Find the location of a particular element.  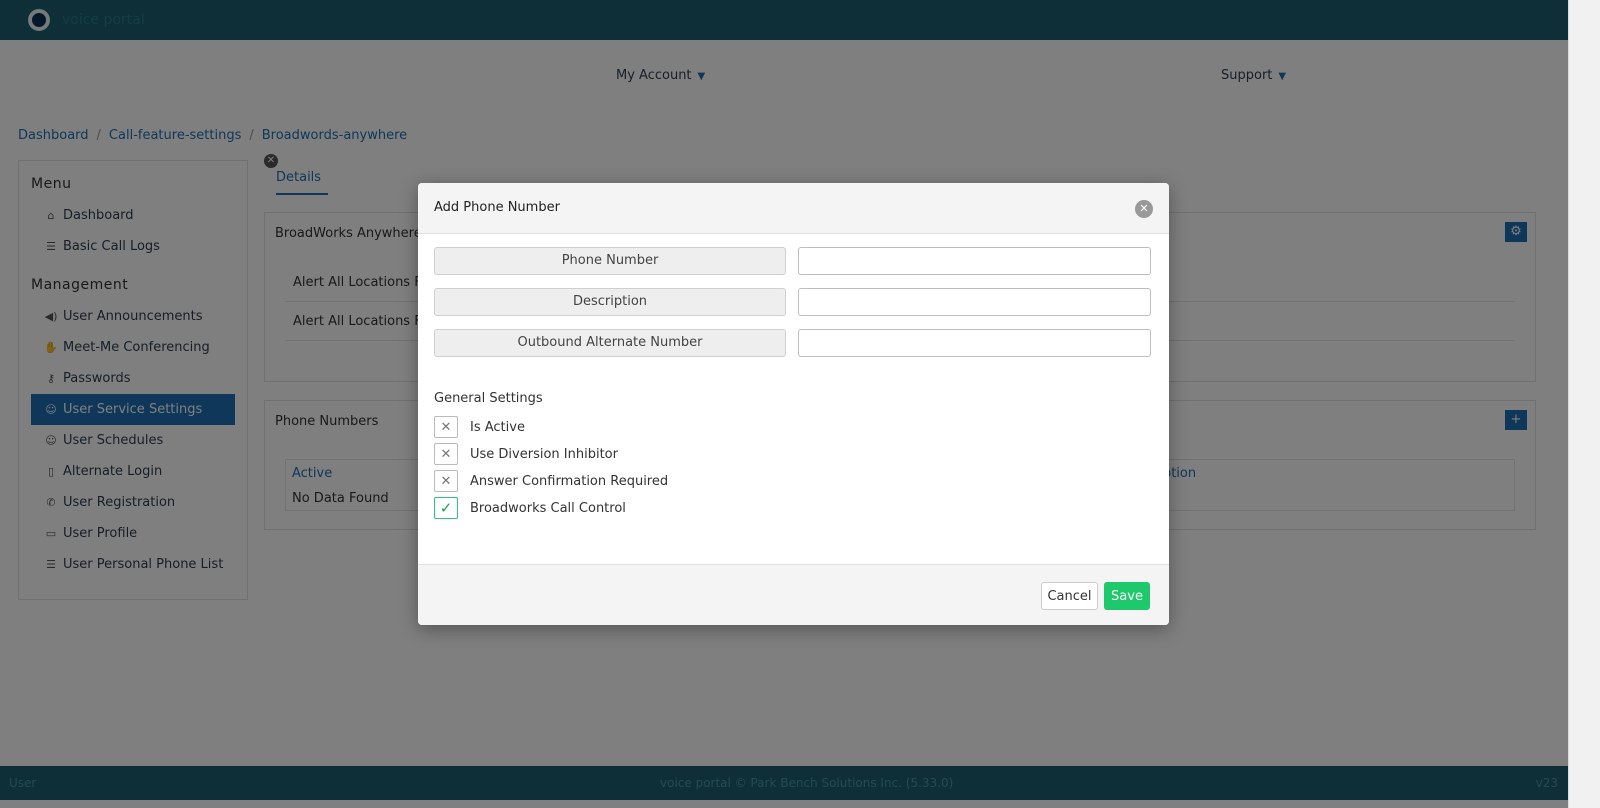

broadworks-call-control-row: ✓ Broadworks Call Control is located at coordinates (530, 508).